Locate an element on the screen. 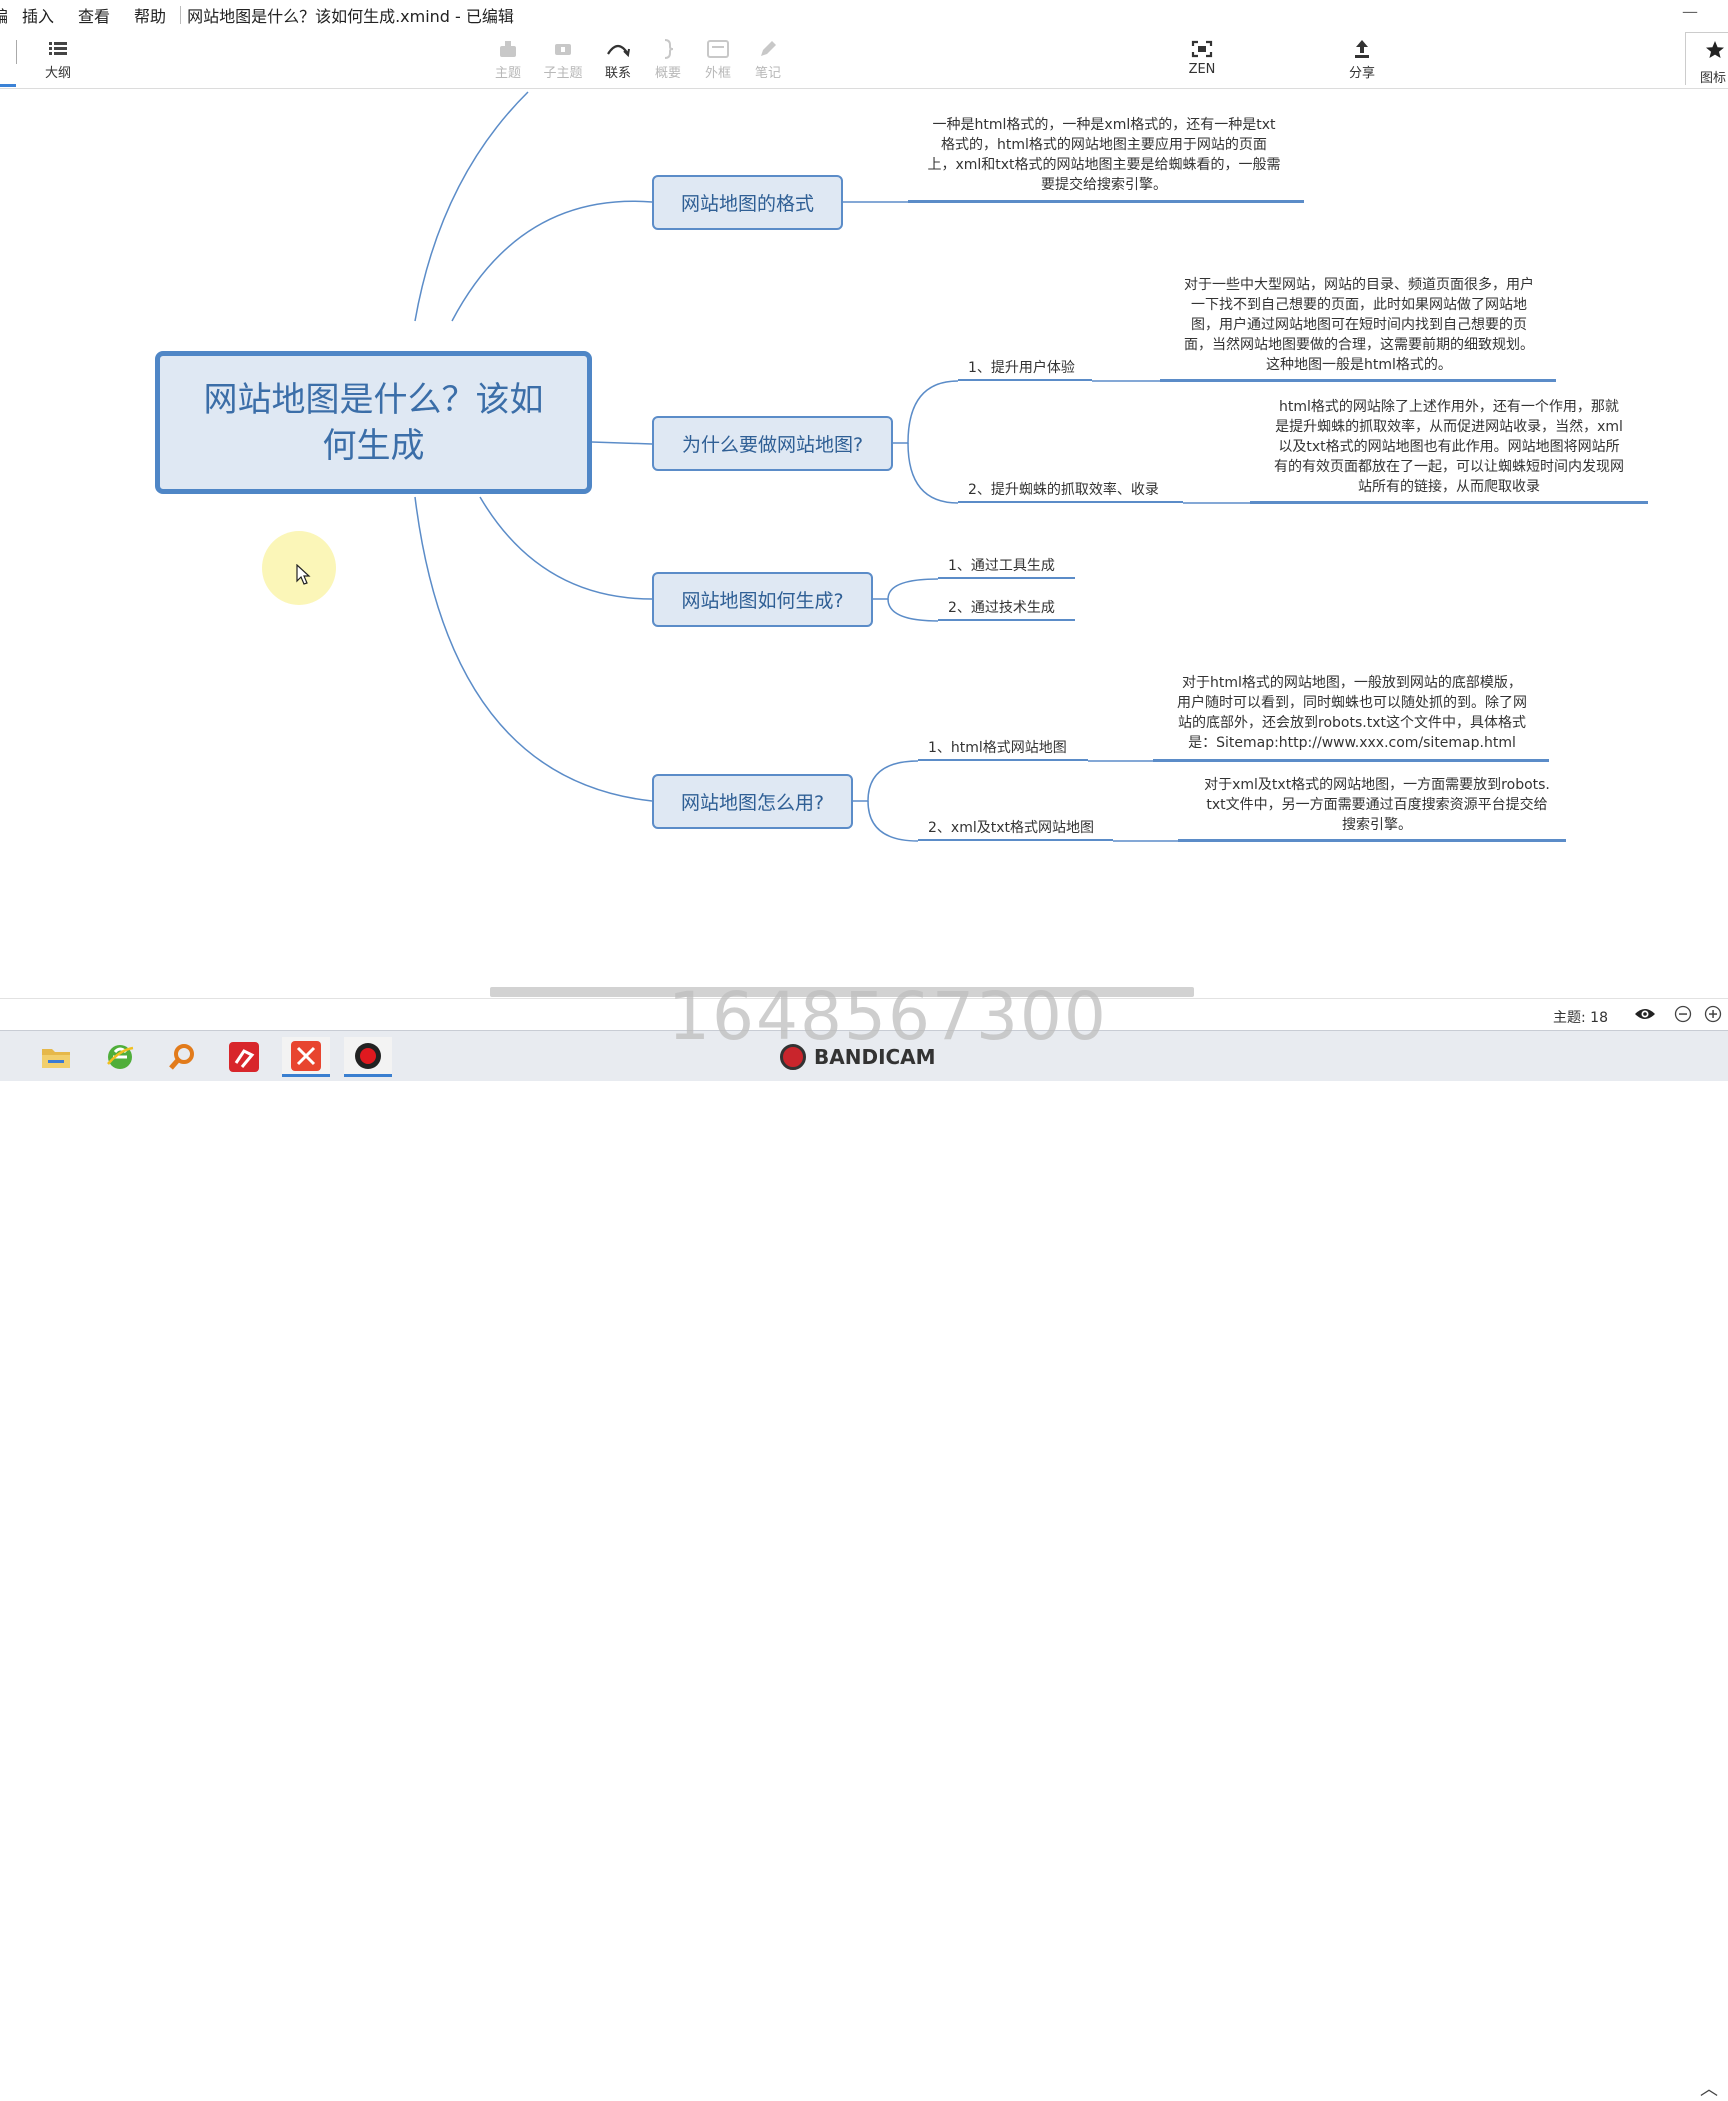 Image resolution: width=1728 pixels, height=2101 pixels. summary-brace-icon is located at coordinates (669, 49).